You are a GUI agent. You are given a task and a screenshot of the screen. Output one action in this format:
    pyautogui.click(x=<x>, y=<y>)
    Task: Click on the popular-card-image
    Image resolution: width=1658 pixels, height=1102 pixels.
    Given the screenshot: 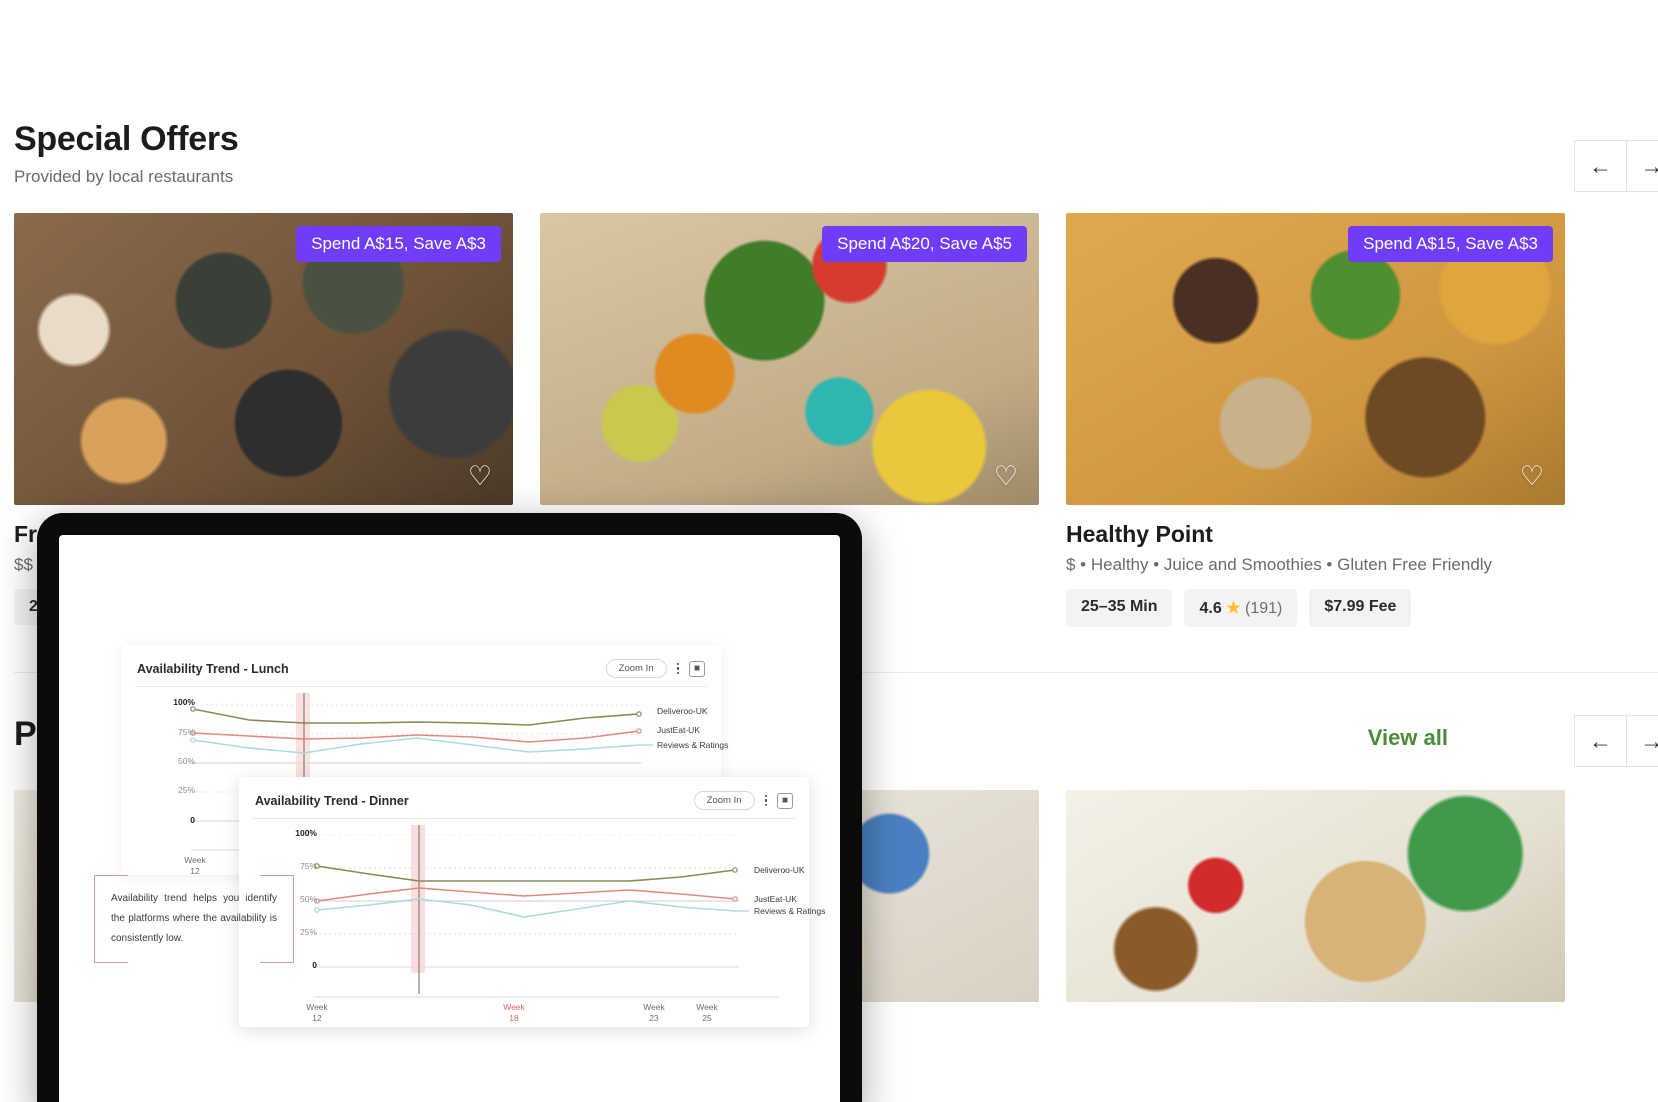 What is the action you would take?
    pyautogui.click(x=1315, y=896)
    